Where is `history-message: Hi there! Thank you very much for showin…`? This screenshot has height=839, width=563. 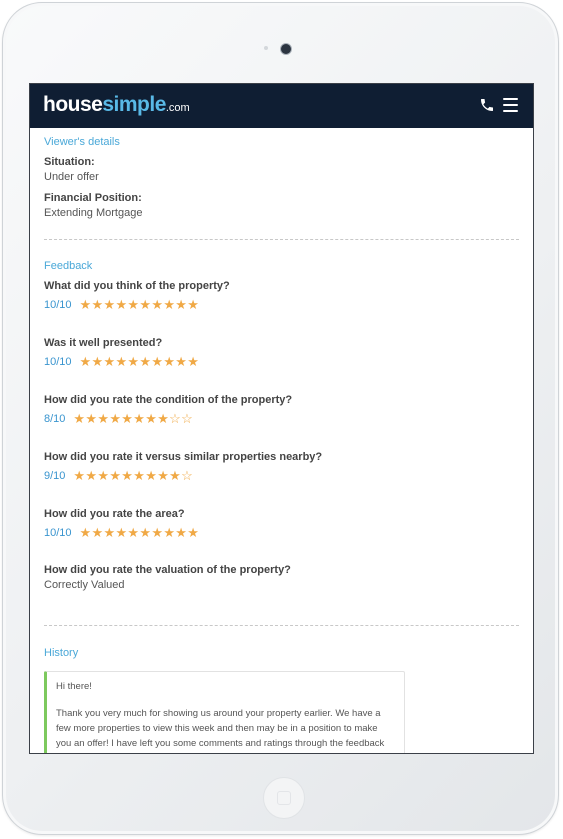
history-message: Hi there! Thank you very much for showin… is located at coordinates (224, 712).